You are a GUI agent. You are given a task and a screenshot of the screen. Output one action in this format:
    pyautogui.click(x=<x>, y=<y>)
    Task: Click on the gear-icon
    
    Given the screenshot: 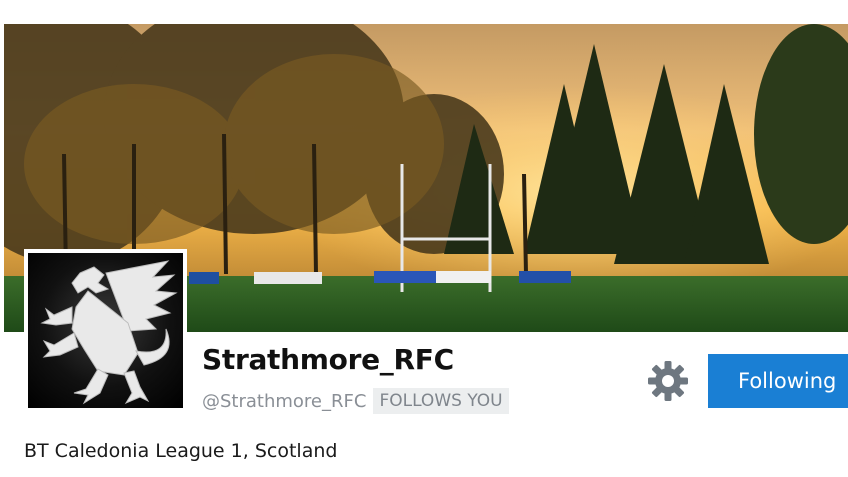 What is the action you would take?
    pyautogui.click(x=668, y=381)
    